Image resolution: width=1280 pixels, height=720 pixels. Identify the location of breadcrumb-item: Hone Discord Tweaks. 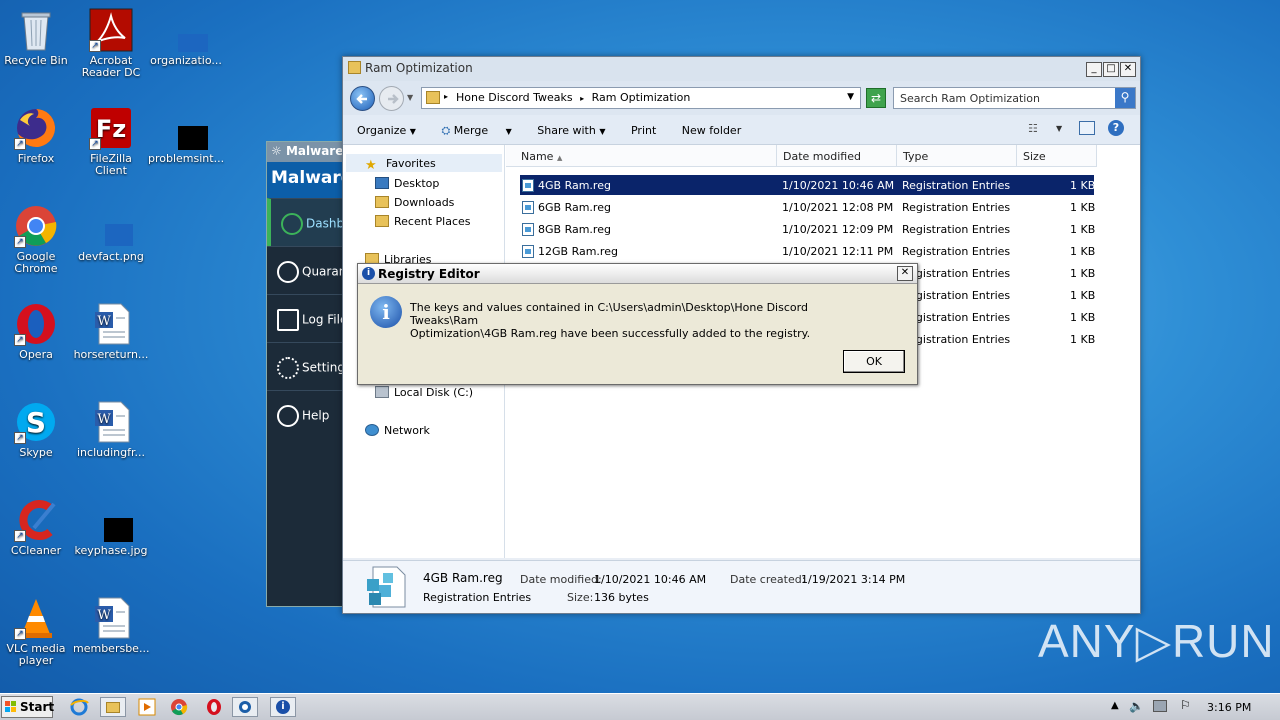
(514, 97).